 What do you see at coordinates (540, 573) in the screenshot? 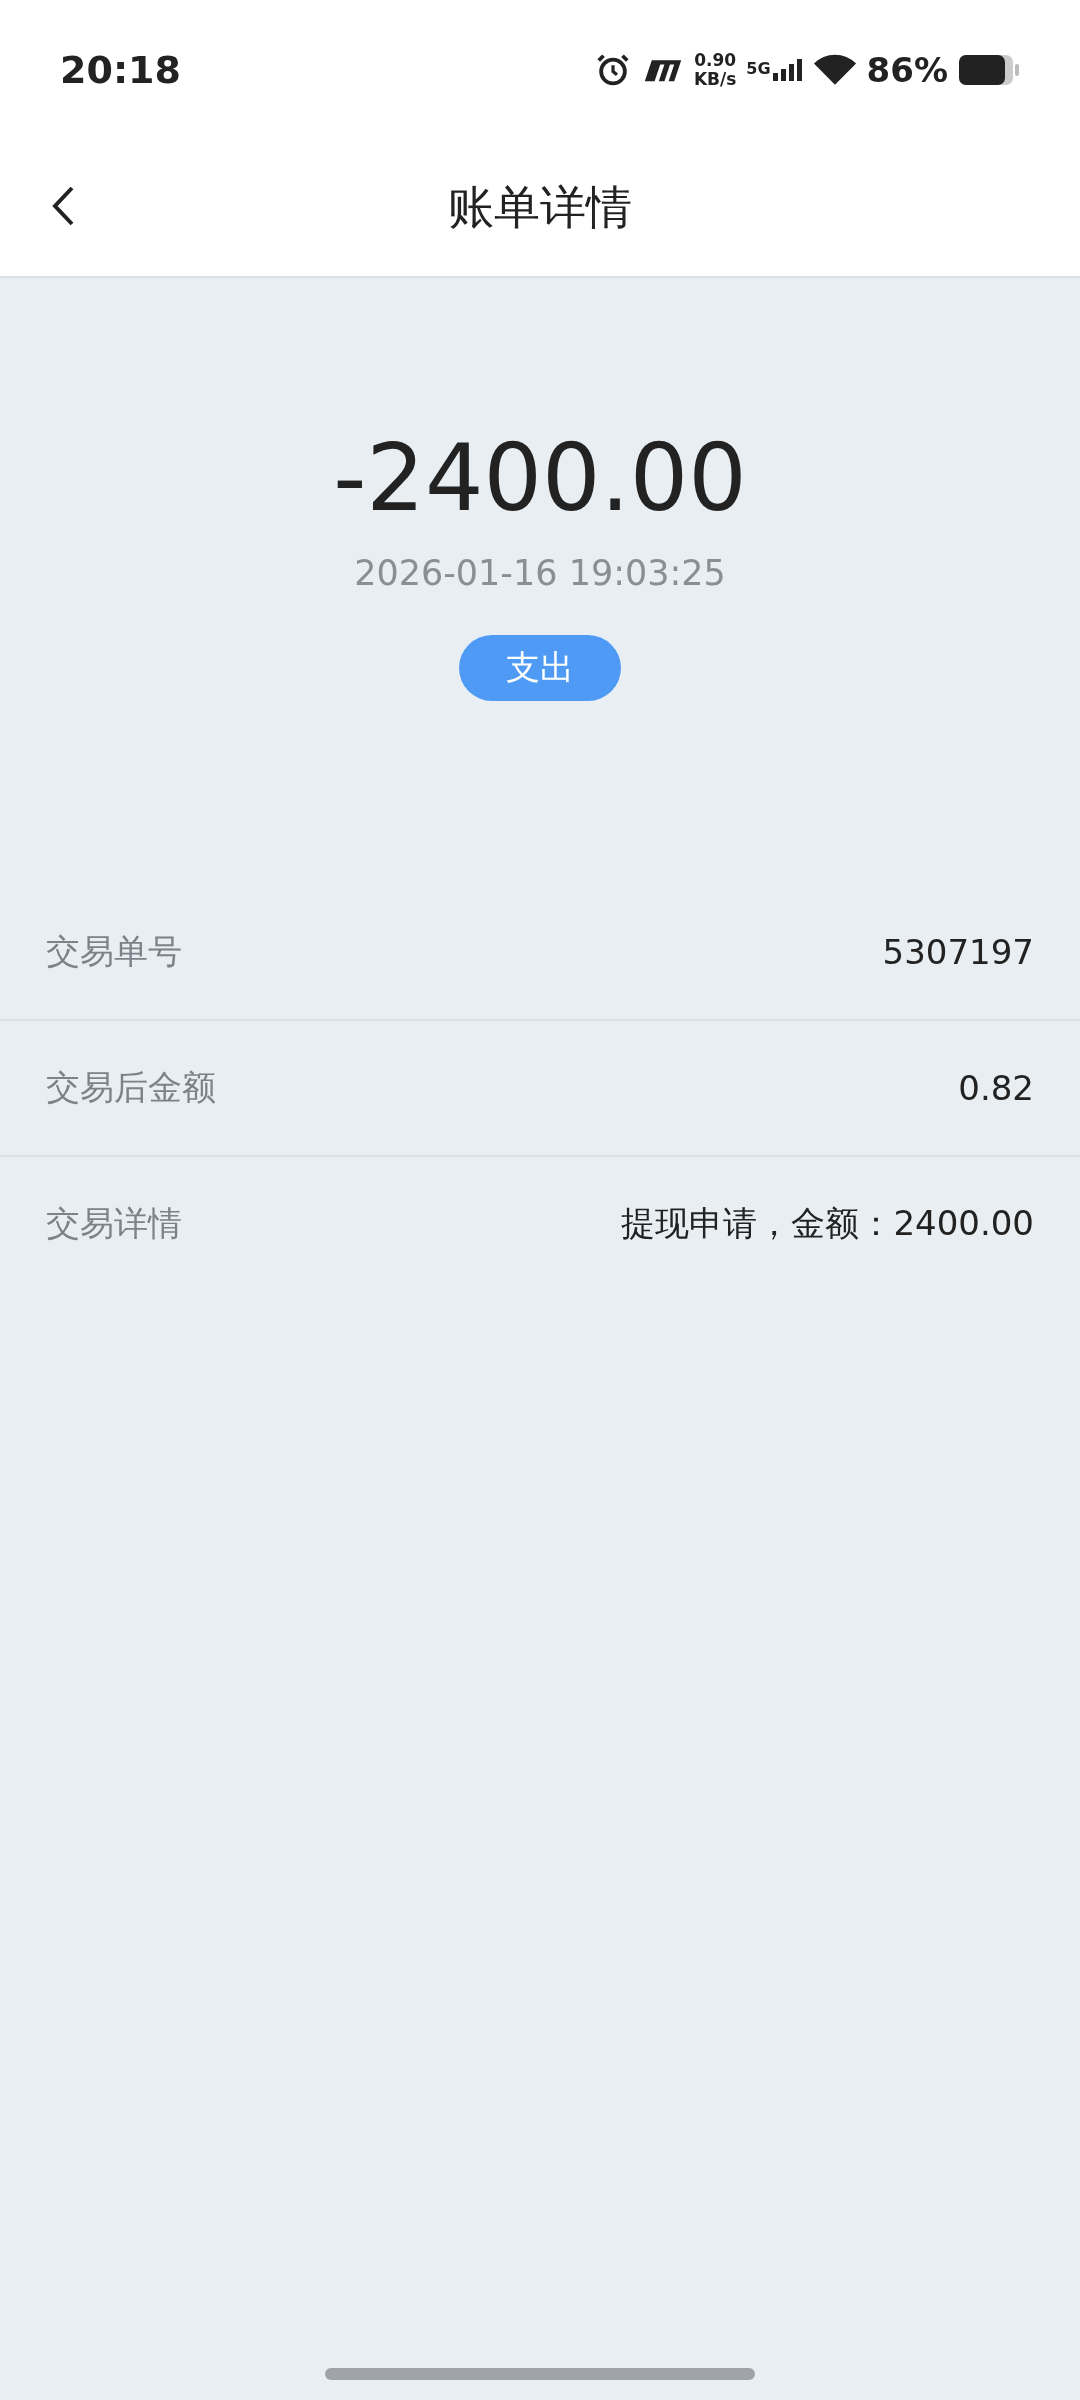
I see `transaction-time: 2026-01-16 19:03:25` at bounding box center [540, 573].